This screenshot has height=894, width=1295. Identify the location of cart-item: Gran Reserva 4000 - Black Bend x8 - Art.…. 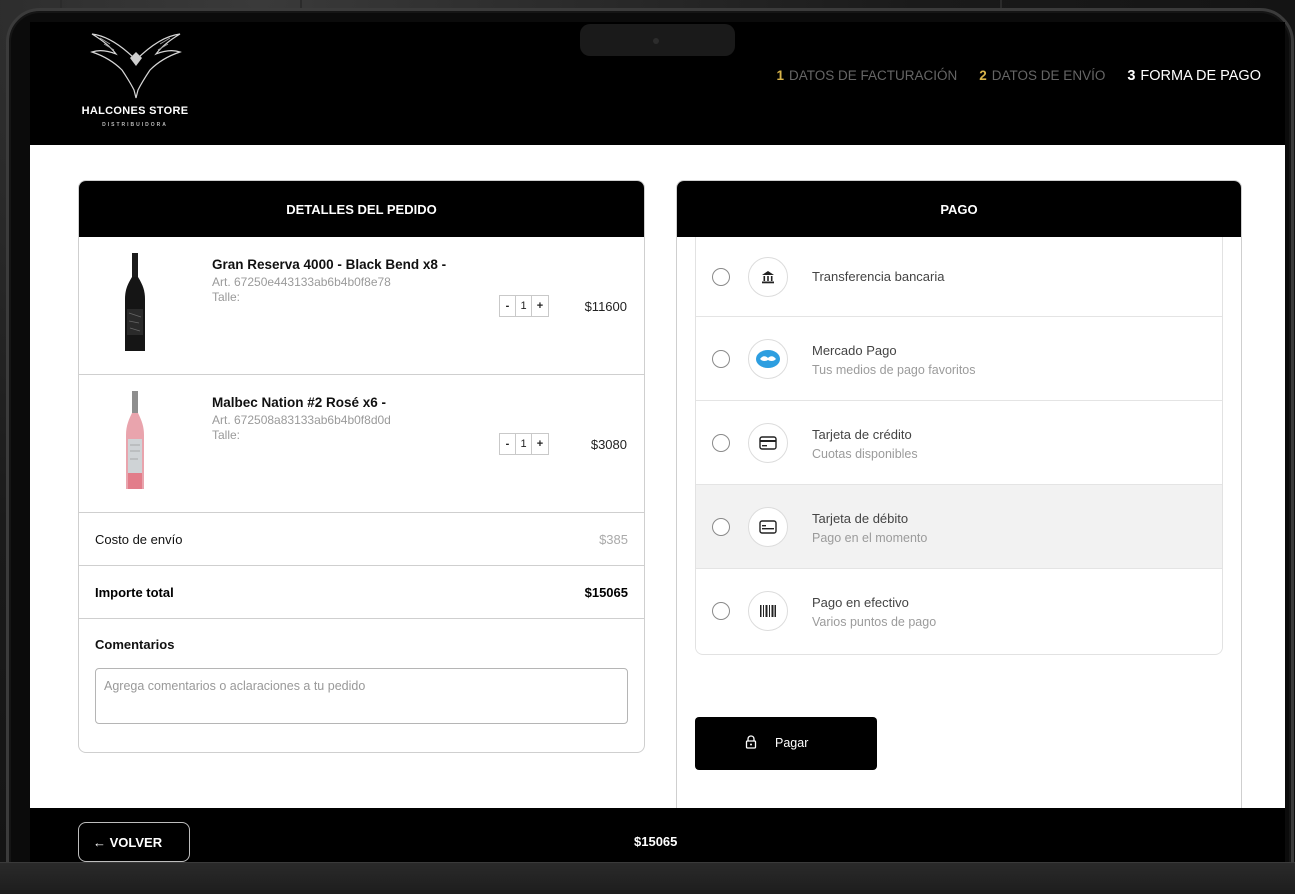
(361, 306).